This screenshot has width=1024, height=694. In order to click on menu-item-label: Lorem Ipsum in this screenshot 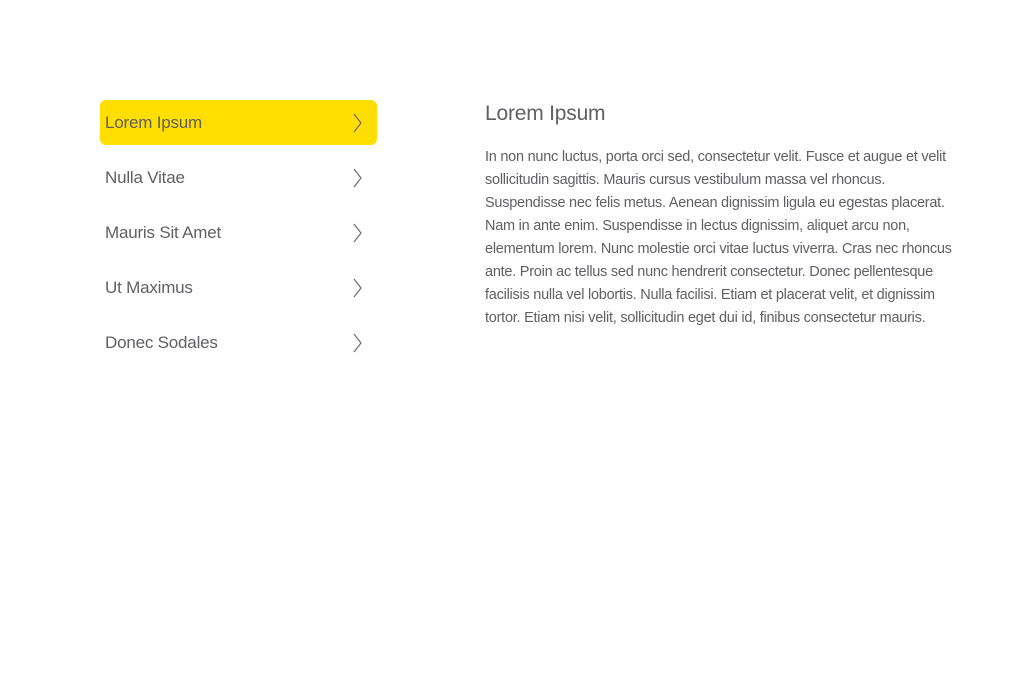, I will do `click(154, 122)`.